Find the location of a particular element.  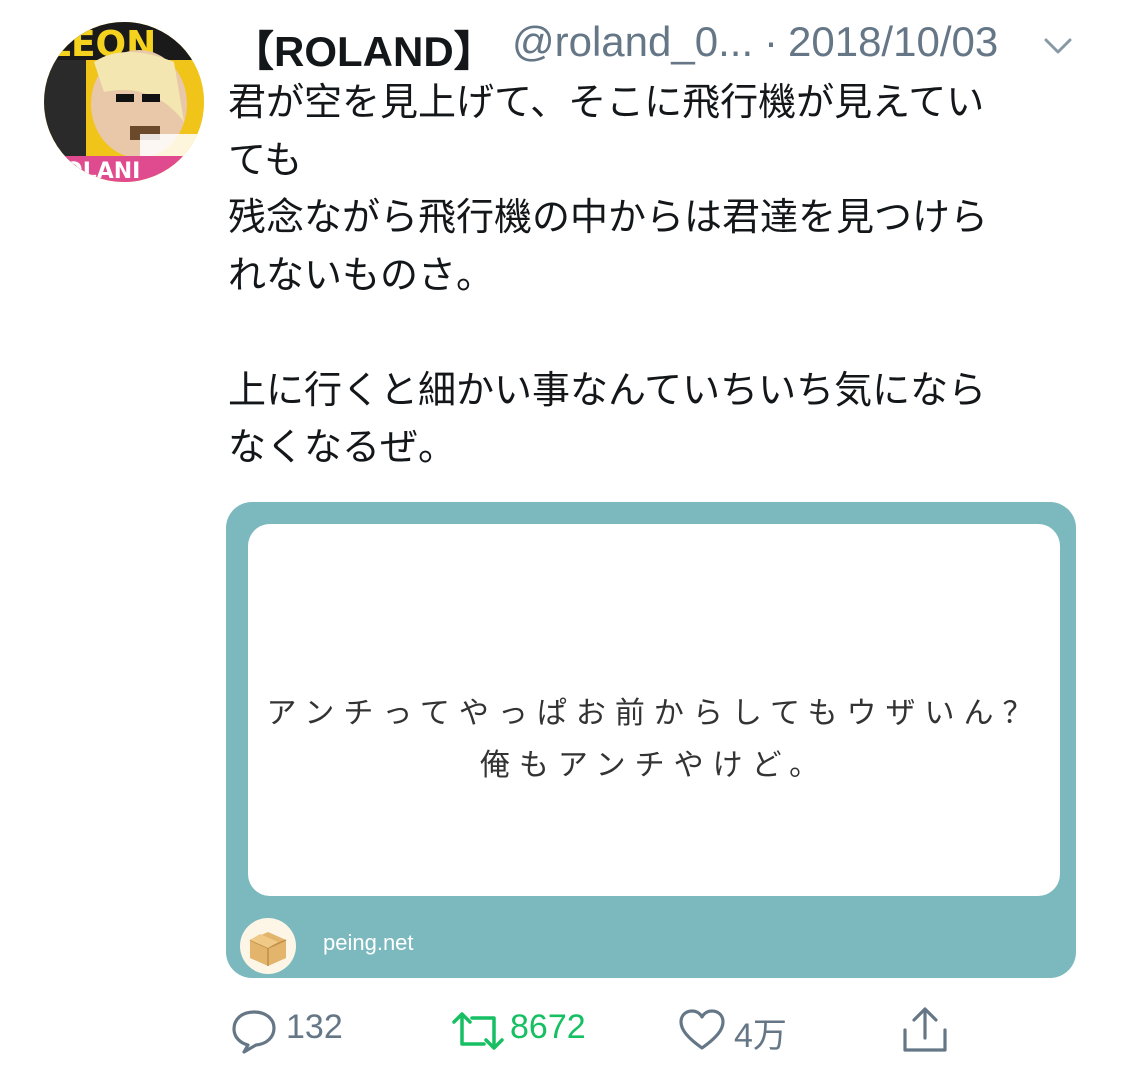

reply-button: 132 is located at coordinates (293, 1030).